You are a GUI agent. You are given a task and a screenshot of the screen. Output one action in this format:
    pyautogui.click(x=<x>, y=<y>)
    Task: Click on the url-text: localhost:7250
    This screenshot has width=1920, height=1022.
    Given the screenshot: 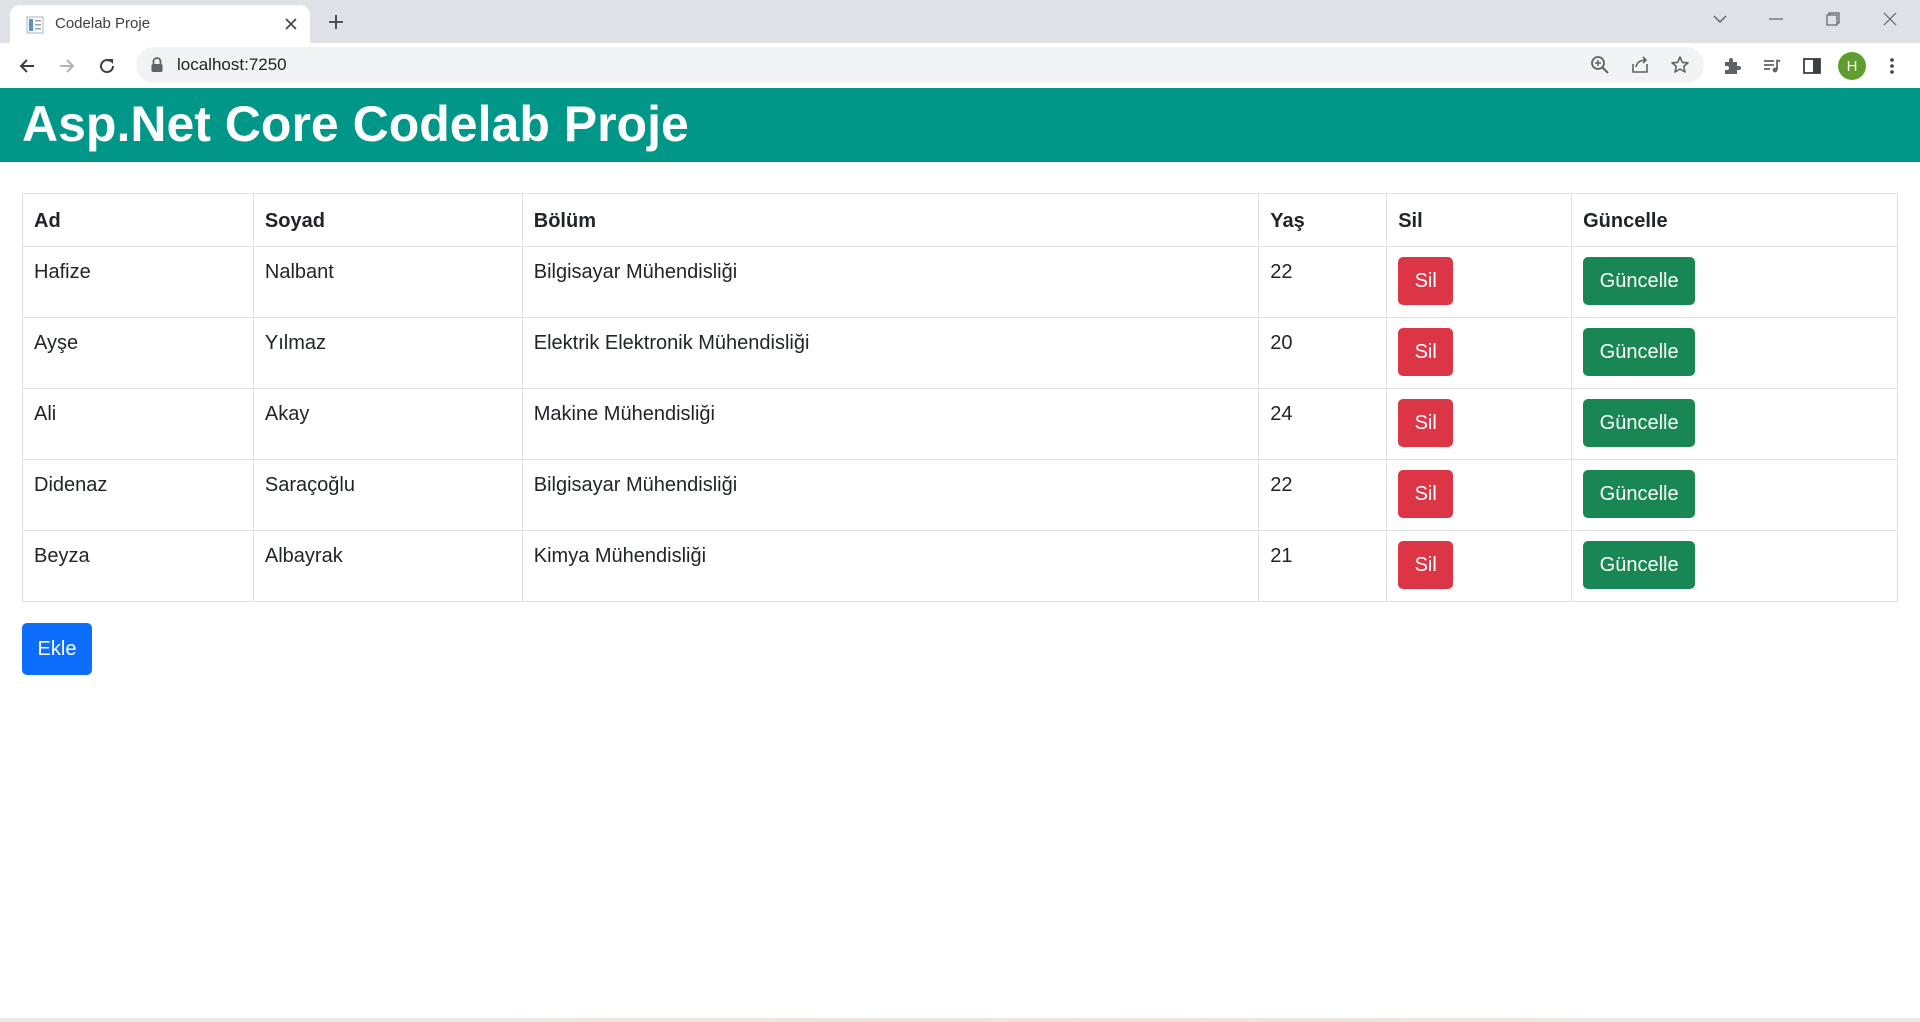 What is the action you would take?
    pyautogui.click(x=232, y=65)
    